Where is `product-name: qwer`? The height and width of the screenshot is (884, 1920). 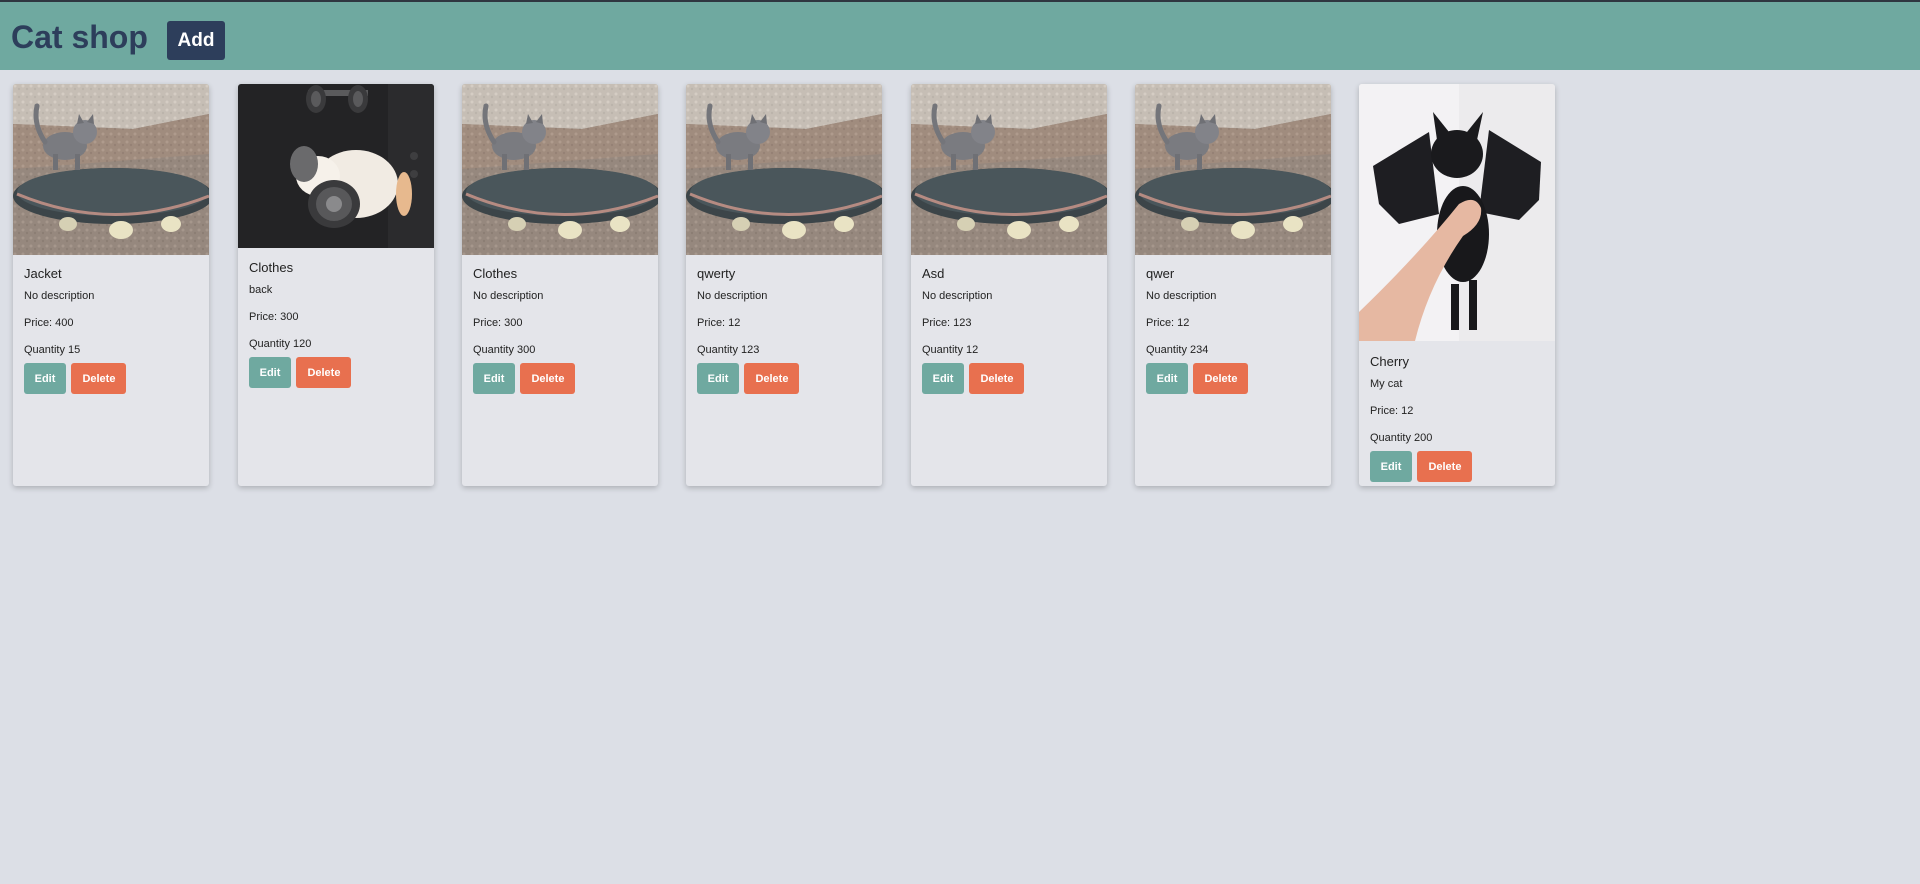 product-name: qwer is located at coordinates (1160, 273).